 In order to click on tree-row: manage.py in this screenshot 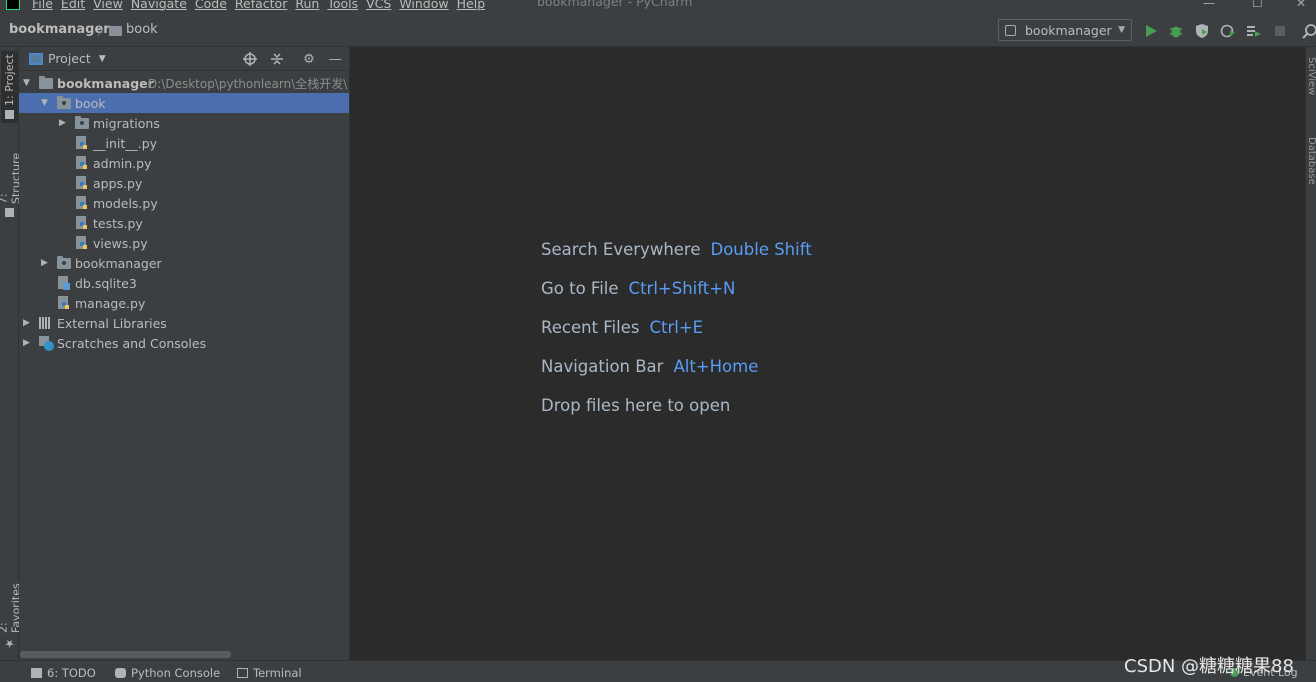, I will do `click(184, 303)`.